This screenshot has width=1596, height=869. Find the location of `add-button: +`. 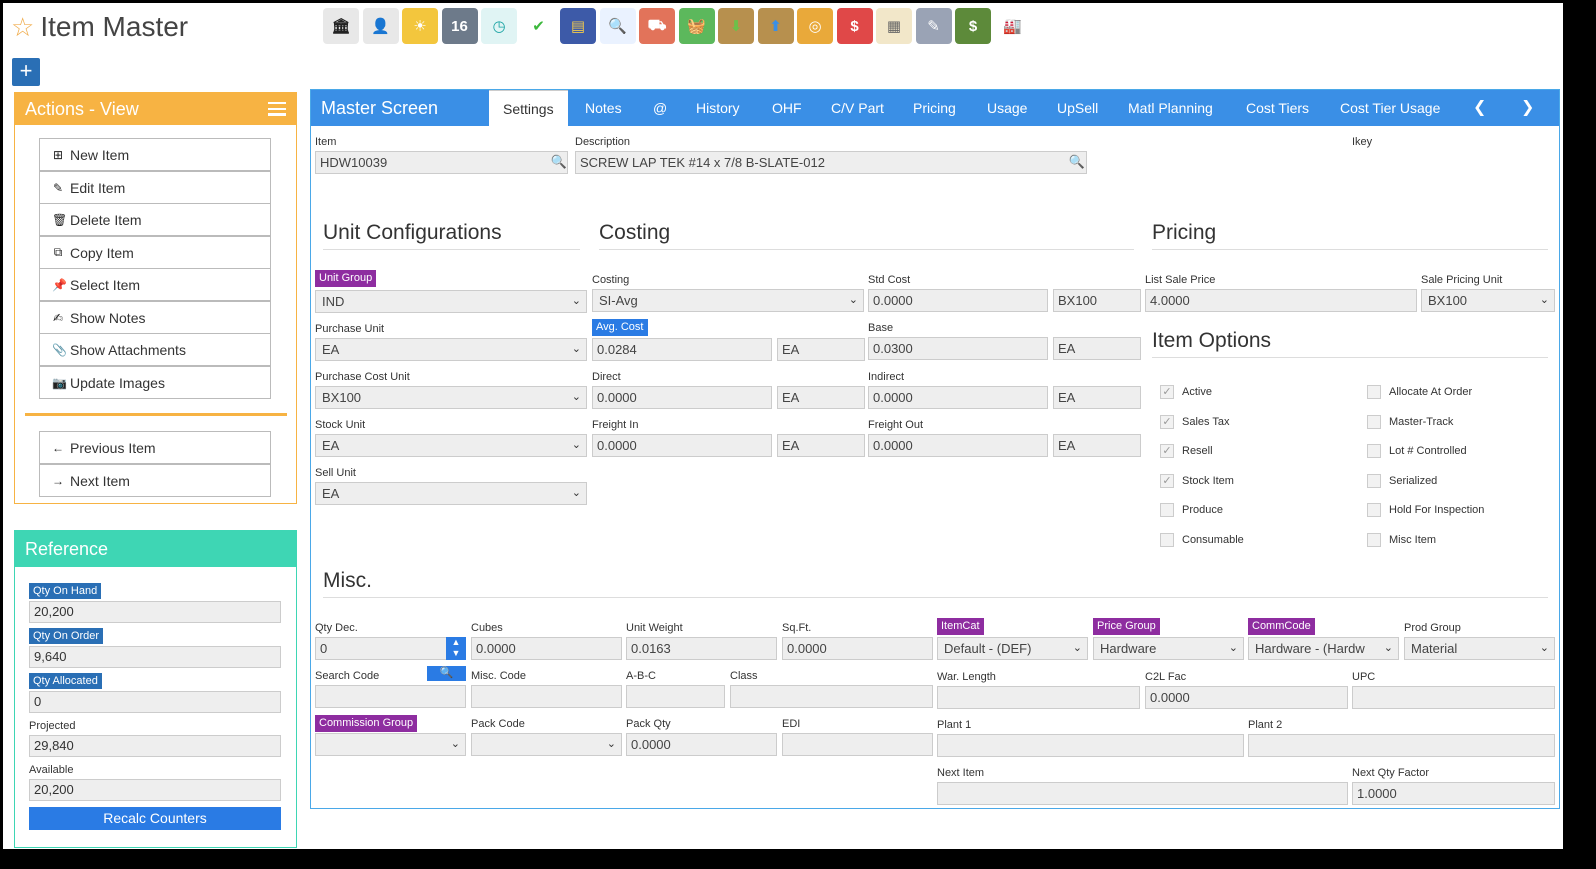

add-button: + is located at coordinates (26, 72).